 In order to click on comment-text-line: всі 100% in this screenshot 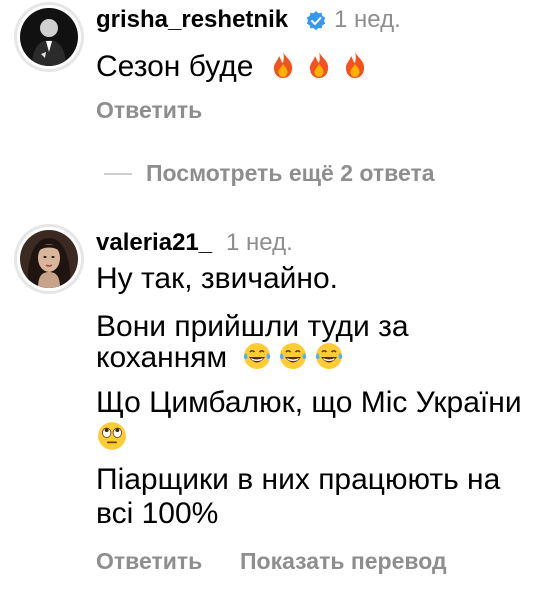, I will do `click(157, 513)`.